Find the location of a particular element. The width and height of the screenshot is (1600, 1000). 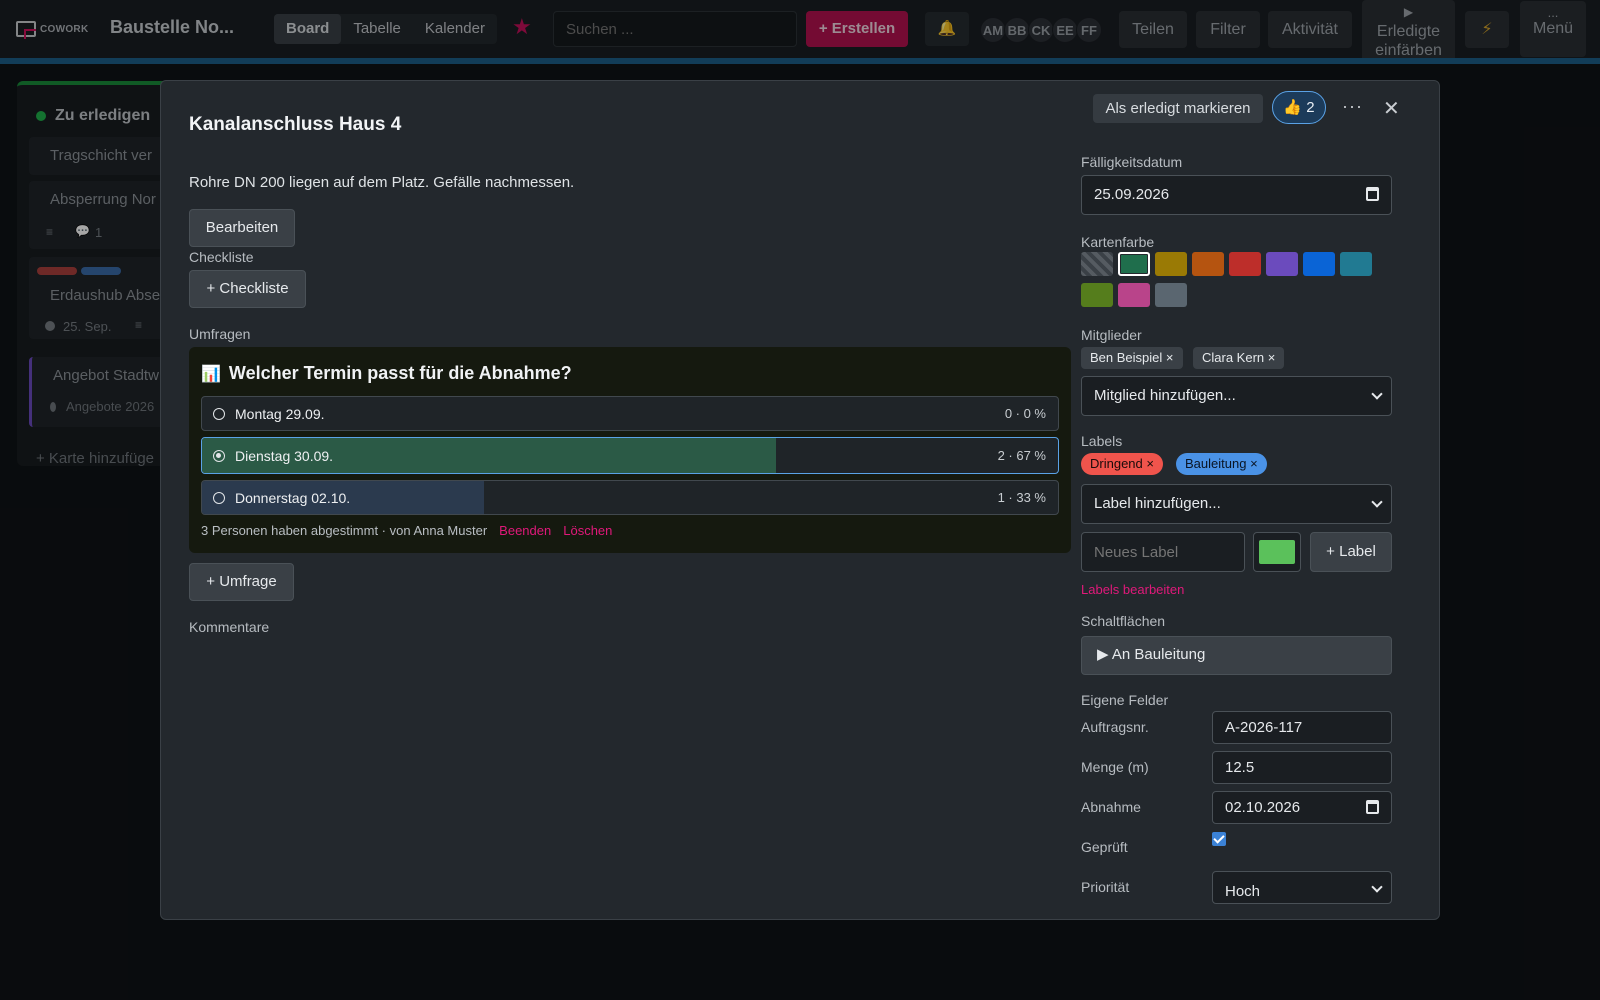

polls-heading: Umfragen is located at coordinates (220, 334).